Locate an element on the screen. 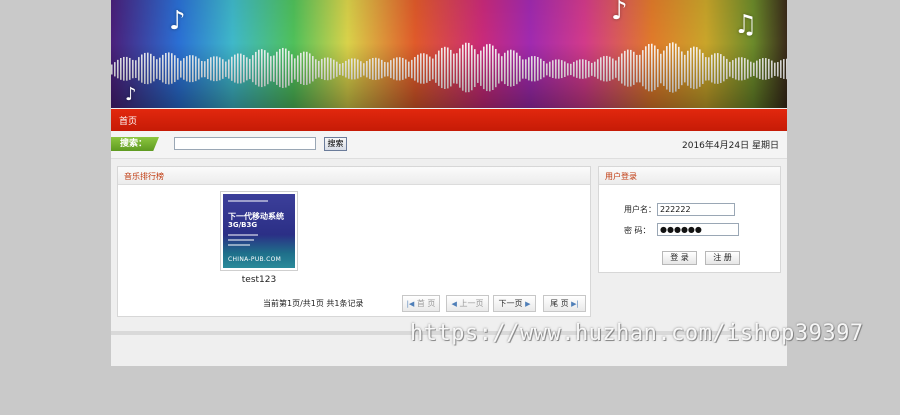 Image resolution: width=900 pixels, height=415 pixels. watermark-text: https://www.huzhan.com/ishop39397 is located at coordinates (637, 333).